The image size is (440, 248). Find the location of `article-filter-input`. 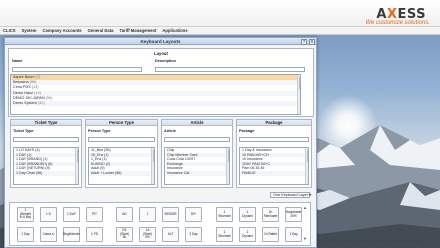

article-filter-input is located at coordinates (197, 139).